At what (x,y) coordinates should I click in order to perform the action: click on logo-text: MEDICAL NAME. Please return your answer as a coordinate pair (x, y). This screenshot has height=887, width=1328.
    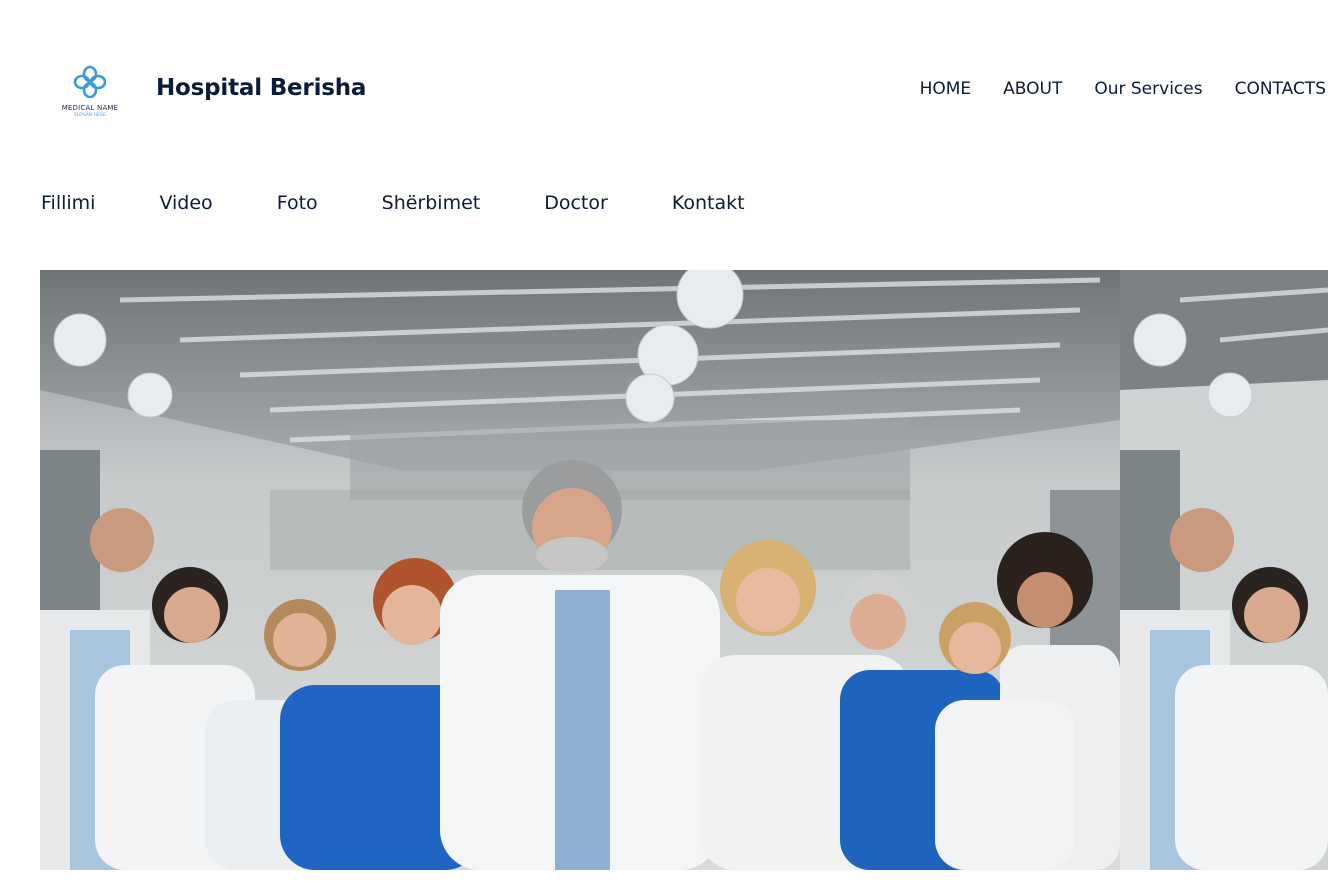
    Looking at the image, I should click on (90, 108).